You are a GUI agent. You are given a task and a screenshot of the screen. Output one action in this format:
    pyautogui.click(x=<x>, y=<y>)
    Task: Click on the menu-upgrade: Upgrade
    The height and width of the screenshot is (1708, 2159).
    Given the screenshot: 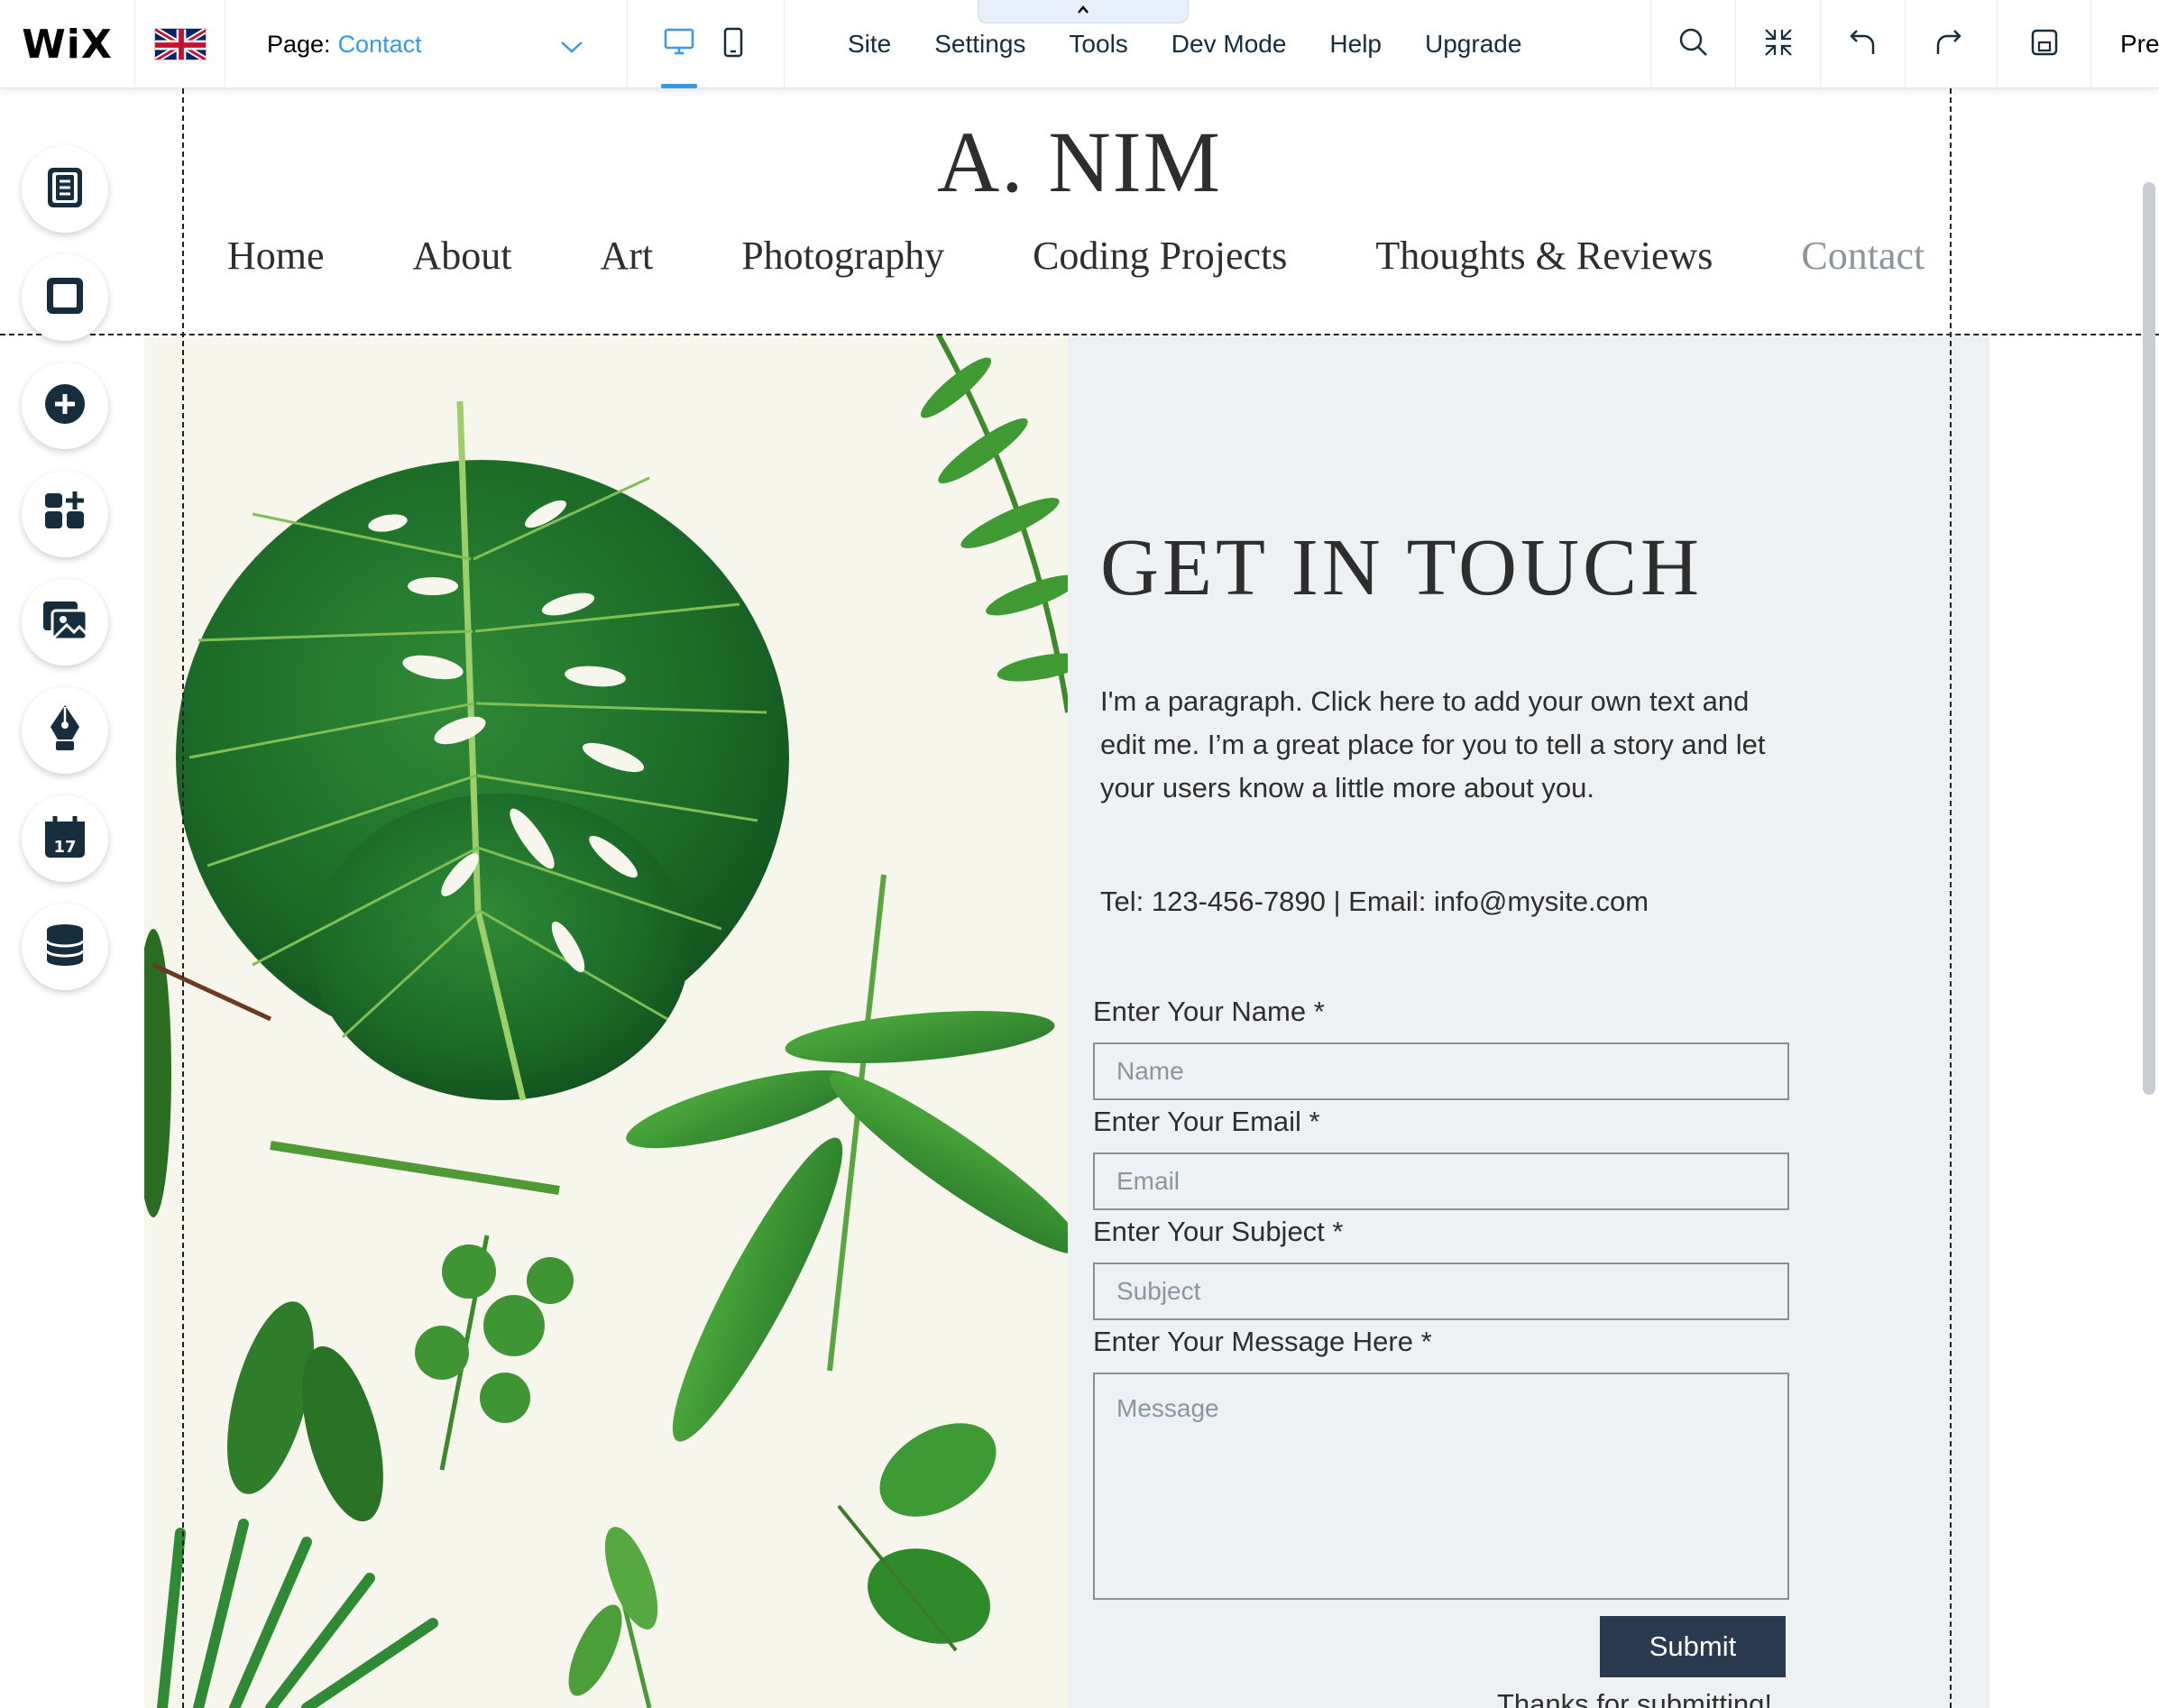 What is the action you would take?
    pyautogui.click(x=1473, y=44)
    